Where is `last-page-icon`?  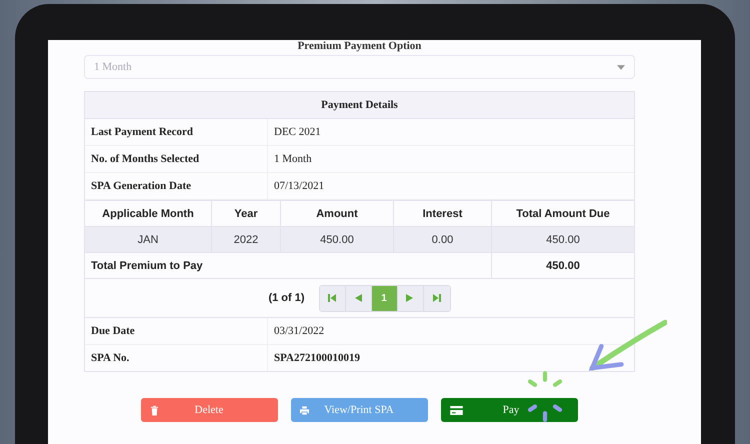 last-page-icon is located at coordinates (437, 298).